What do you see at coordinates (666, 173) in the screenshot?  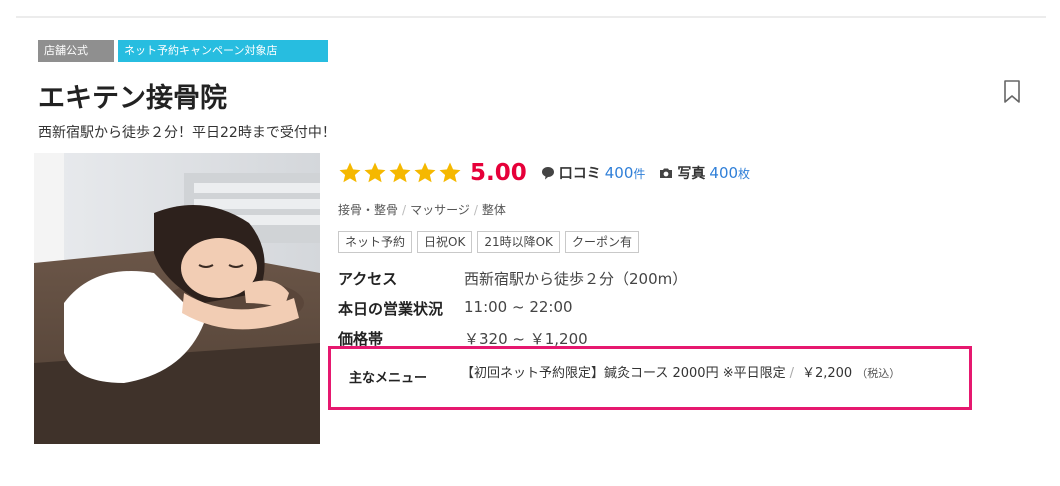 I see `camera-icon` at bounding box center [666, 173].